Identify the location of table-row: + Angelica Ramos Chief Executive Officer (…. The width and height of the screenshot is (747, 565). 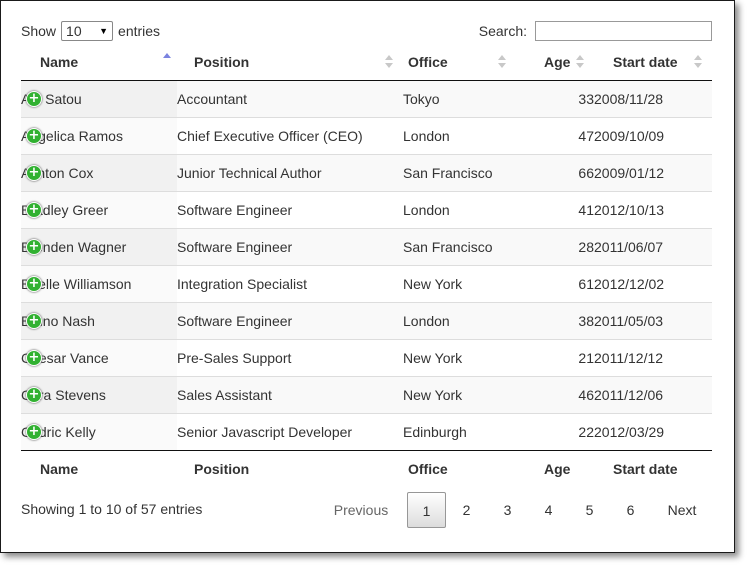
(366, 135).